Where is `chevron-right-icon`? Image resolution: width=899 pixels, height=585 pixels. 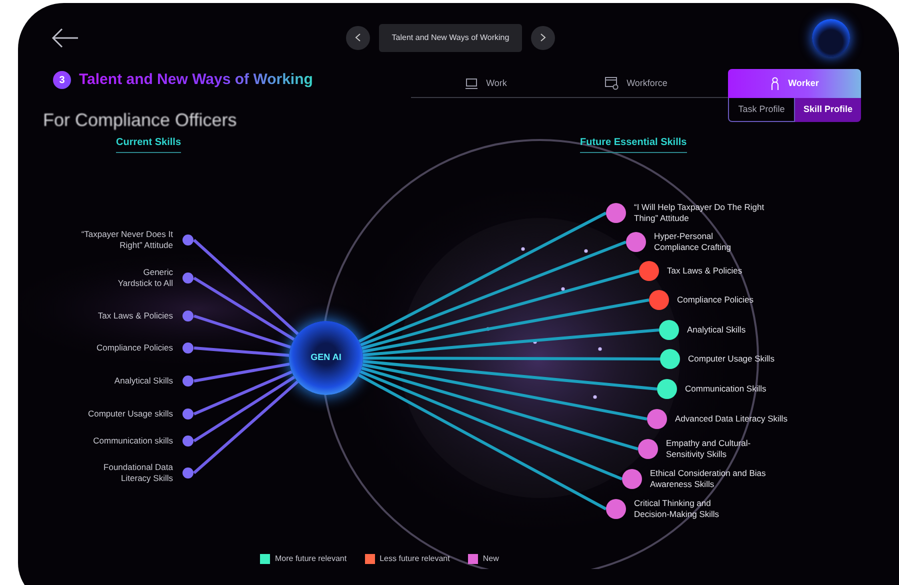
chevron-right-icon is located at coordinates (543, 37).